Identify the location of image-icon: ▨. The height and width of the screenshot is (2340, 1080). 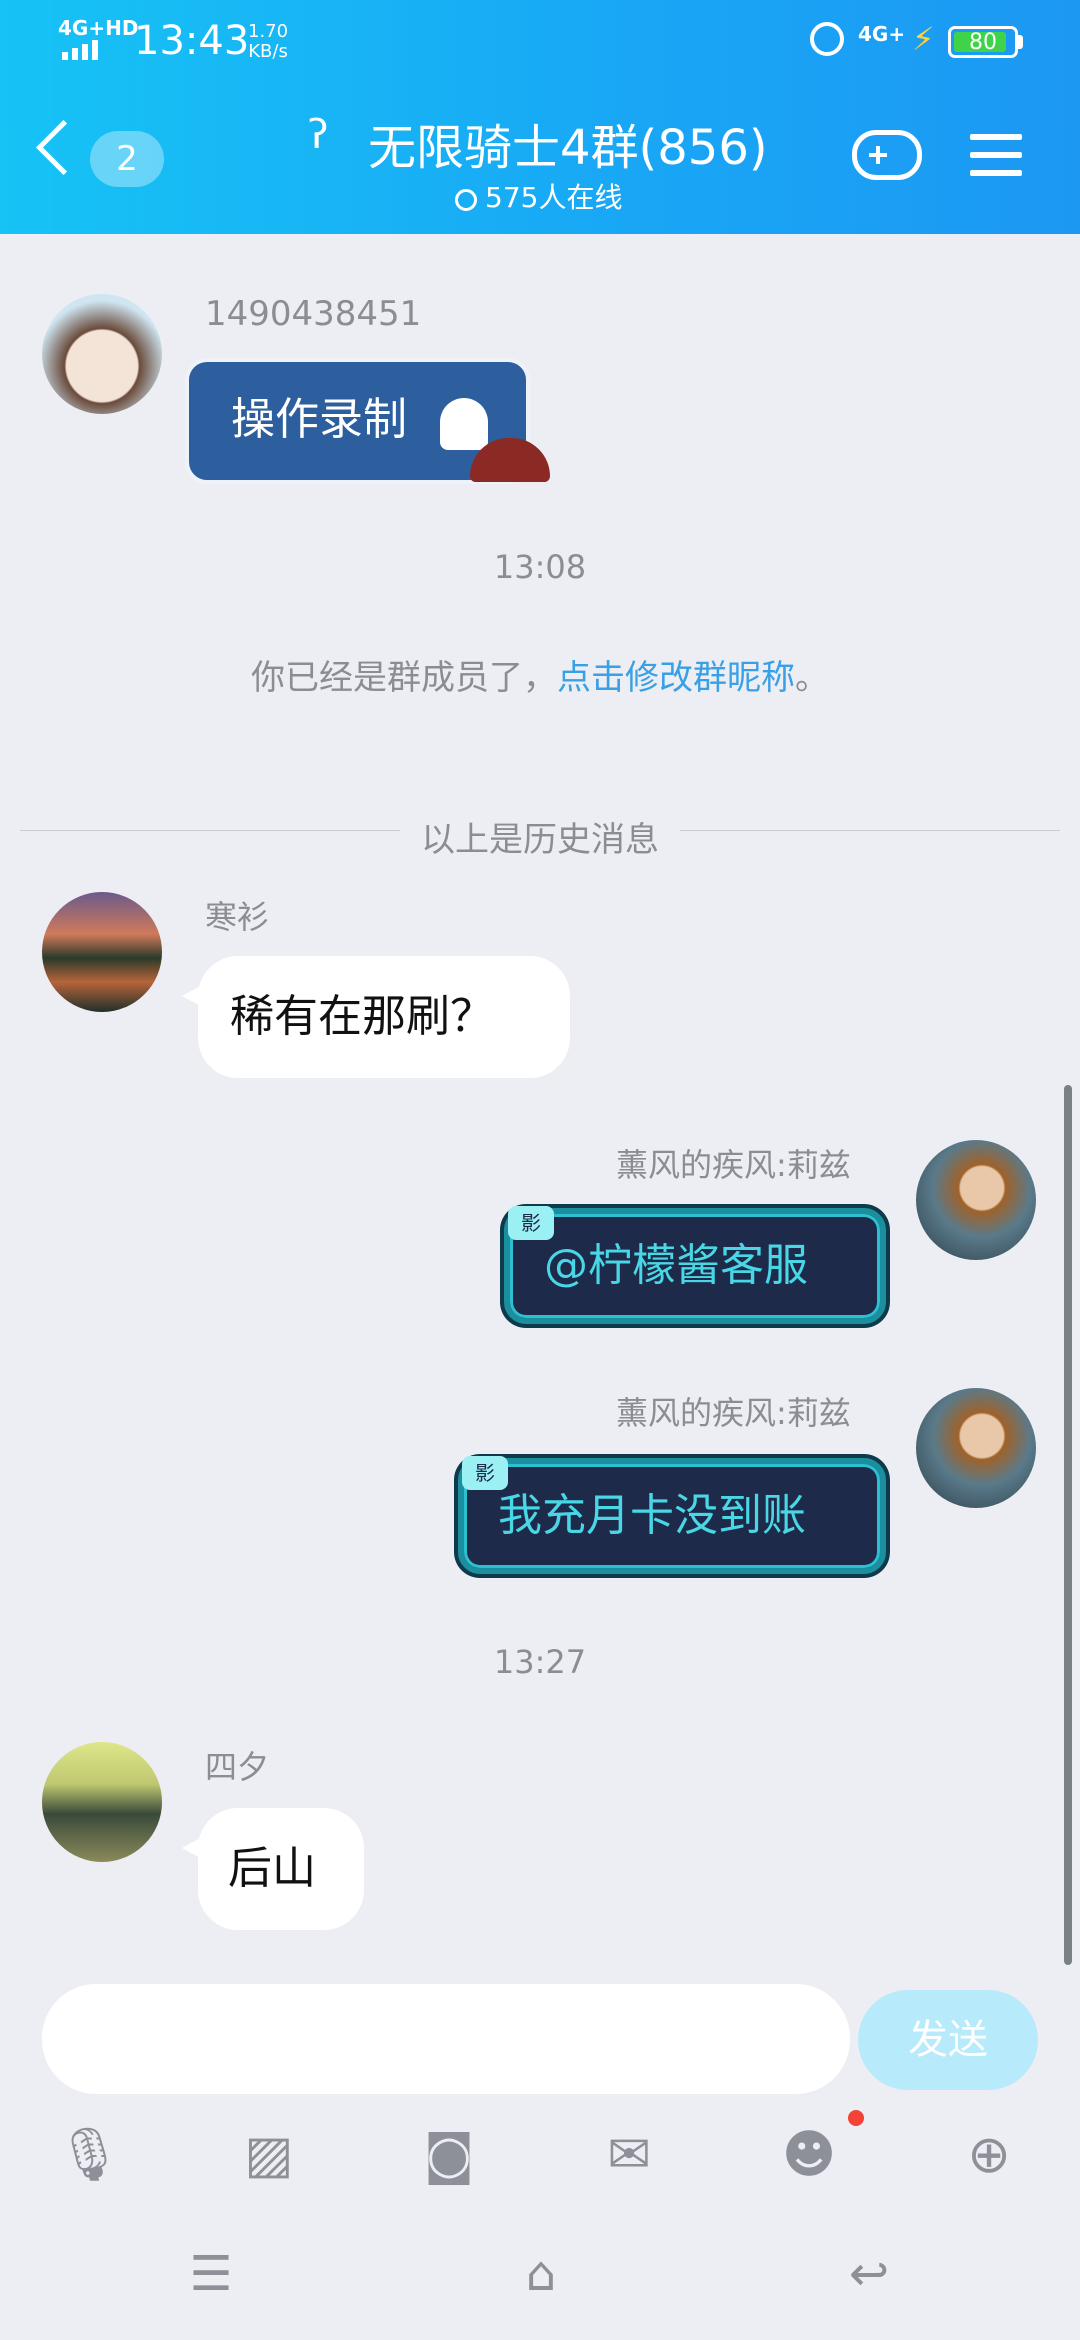
(269, 2155).